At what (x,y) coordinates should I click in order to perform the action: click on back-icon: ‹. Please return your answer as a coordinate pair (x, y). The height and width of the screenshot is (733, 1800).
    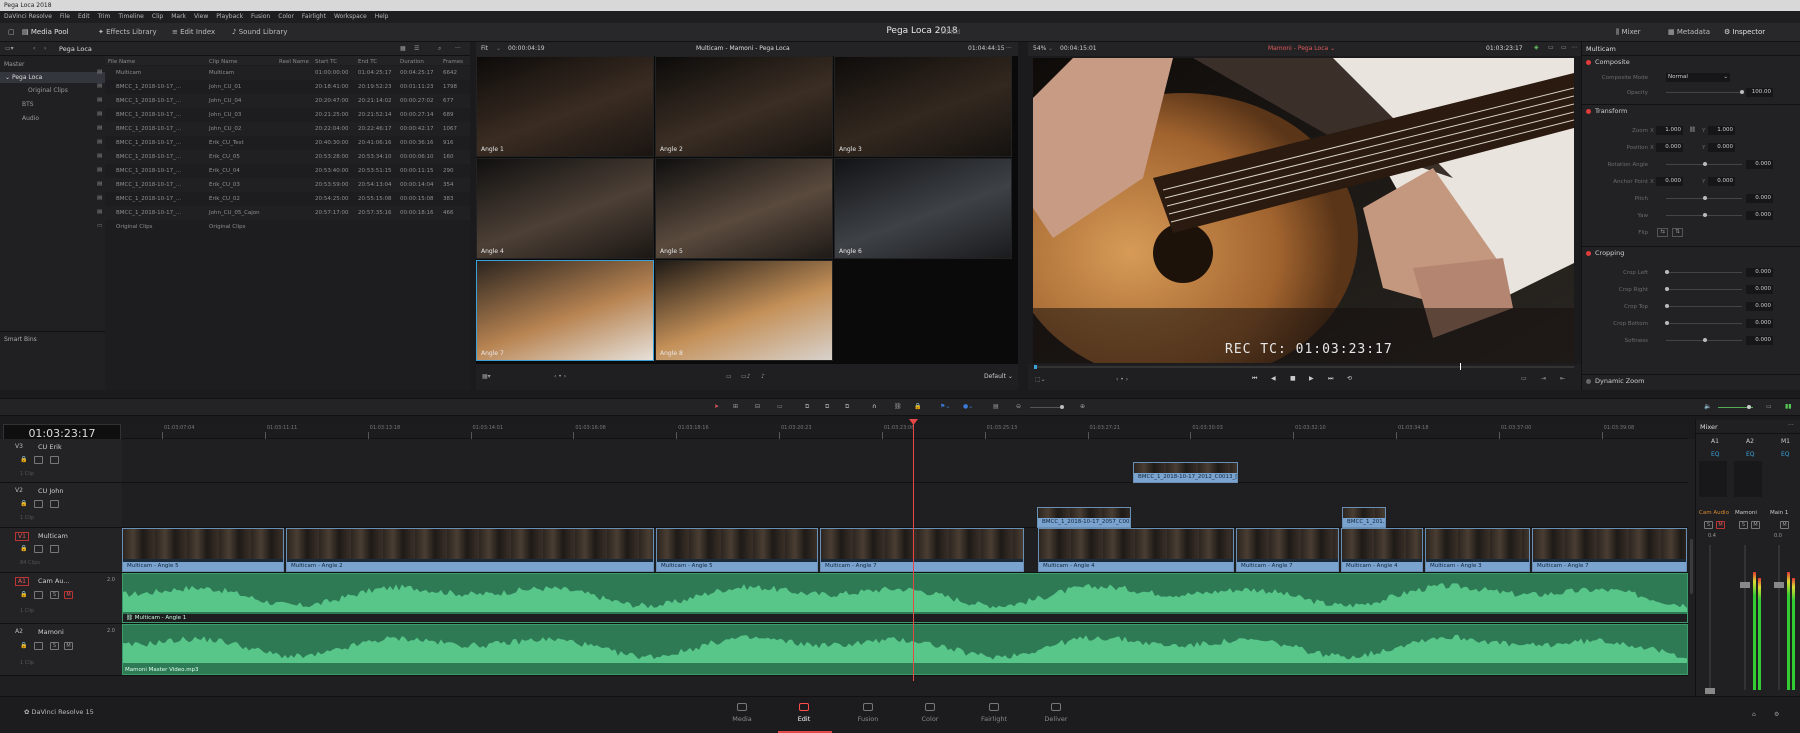
    Looking at the image, I should click on (34, 48).